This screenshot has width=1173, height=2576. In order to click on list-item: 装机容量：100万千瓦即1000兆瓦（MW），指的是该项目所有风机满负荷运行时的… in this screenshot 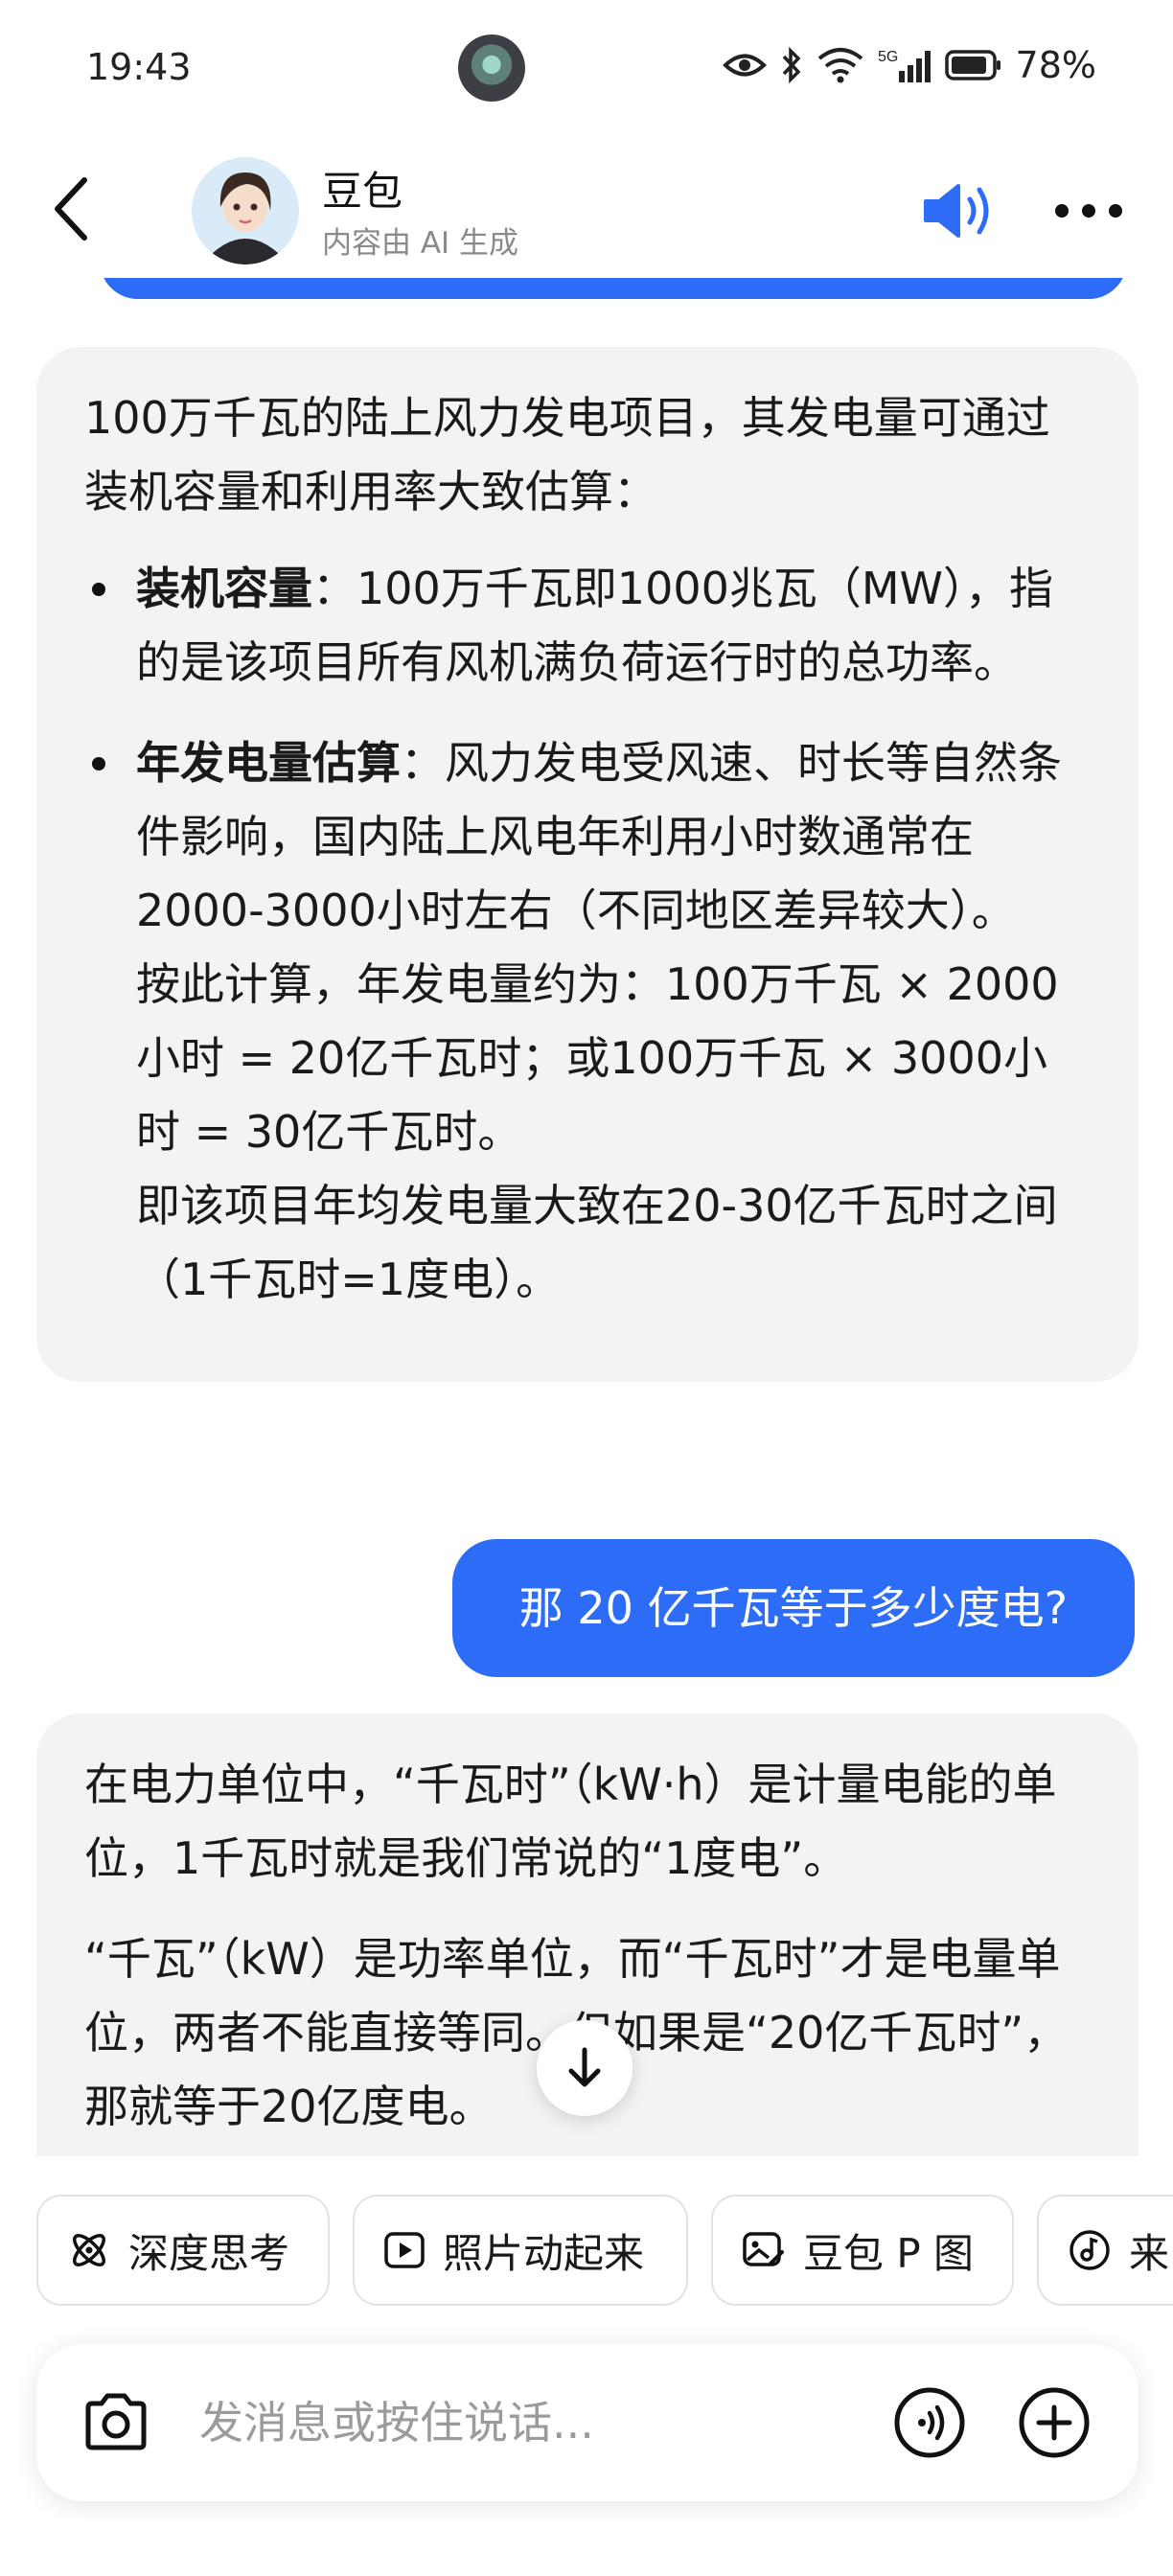, I will do `click(586, 626)`.